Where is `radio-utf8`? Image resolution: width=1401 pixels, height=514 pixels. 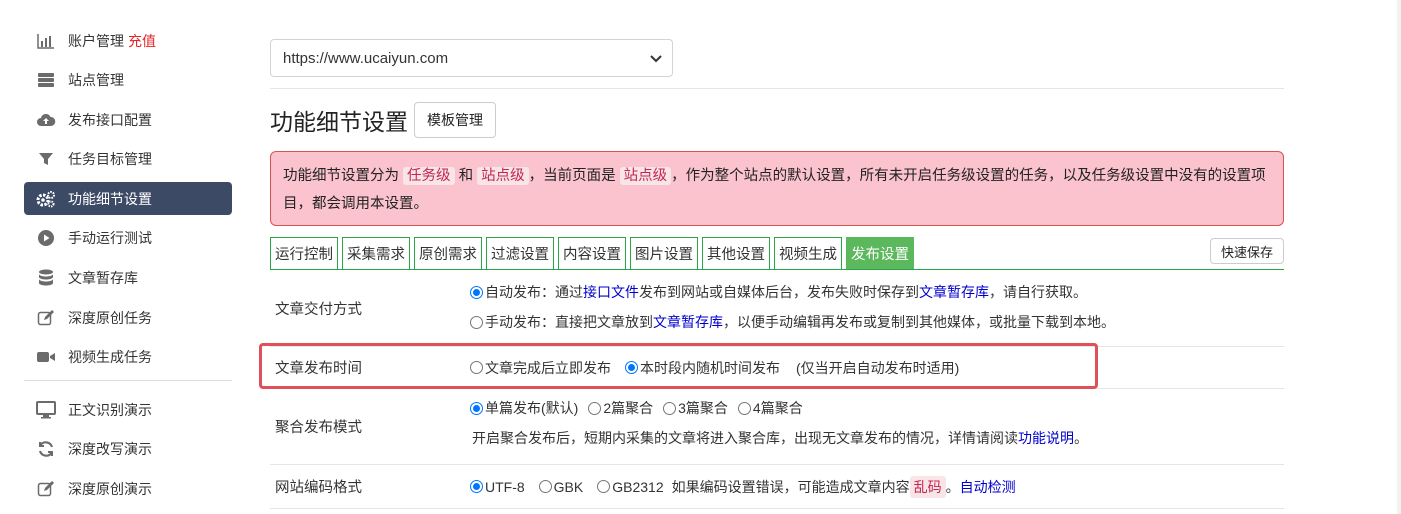
radio-utf8 is located at coordinates (476, 486).